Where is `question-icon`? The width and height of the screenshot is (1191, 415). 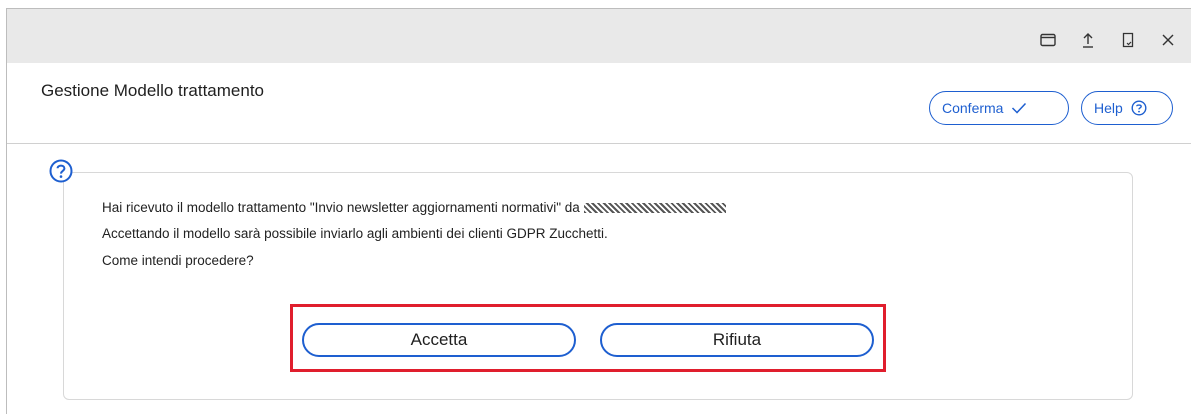 question-icon is located at coordinates (61, 171).